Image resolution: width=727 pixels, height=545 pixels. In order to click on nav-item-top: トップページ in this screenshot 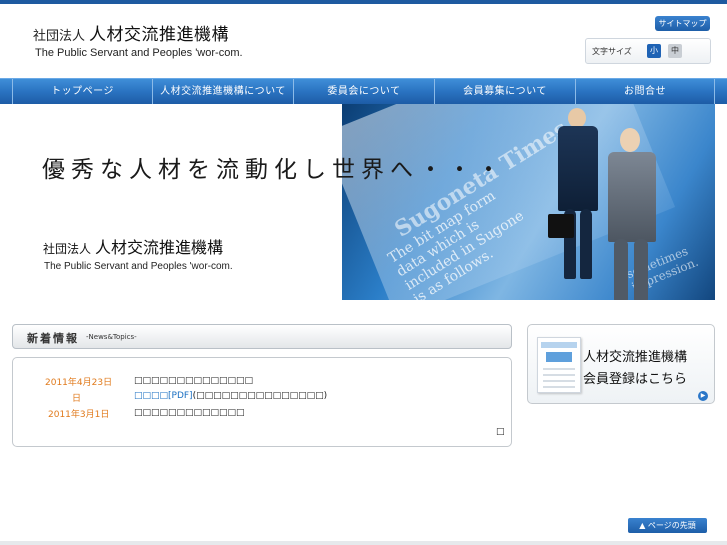, I will do `click(82, 91)`.